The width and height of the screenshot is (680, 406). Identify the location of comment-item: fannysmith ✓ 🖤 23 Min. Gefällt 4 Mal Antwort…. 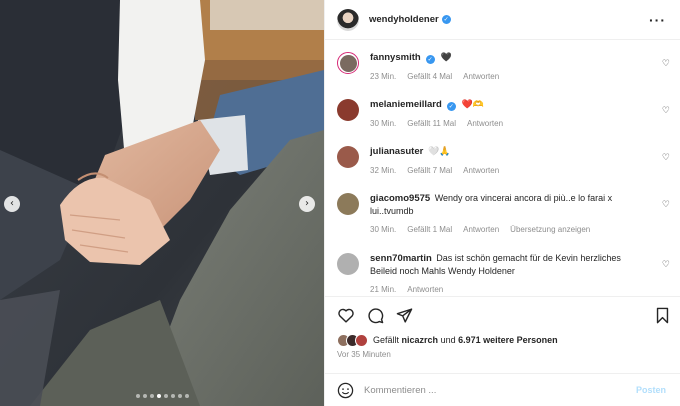
(502, 71).